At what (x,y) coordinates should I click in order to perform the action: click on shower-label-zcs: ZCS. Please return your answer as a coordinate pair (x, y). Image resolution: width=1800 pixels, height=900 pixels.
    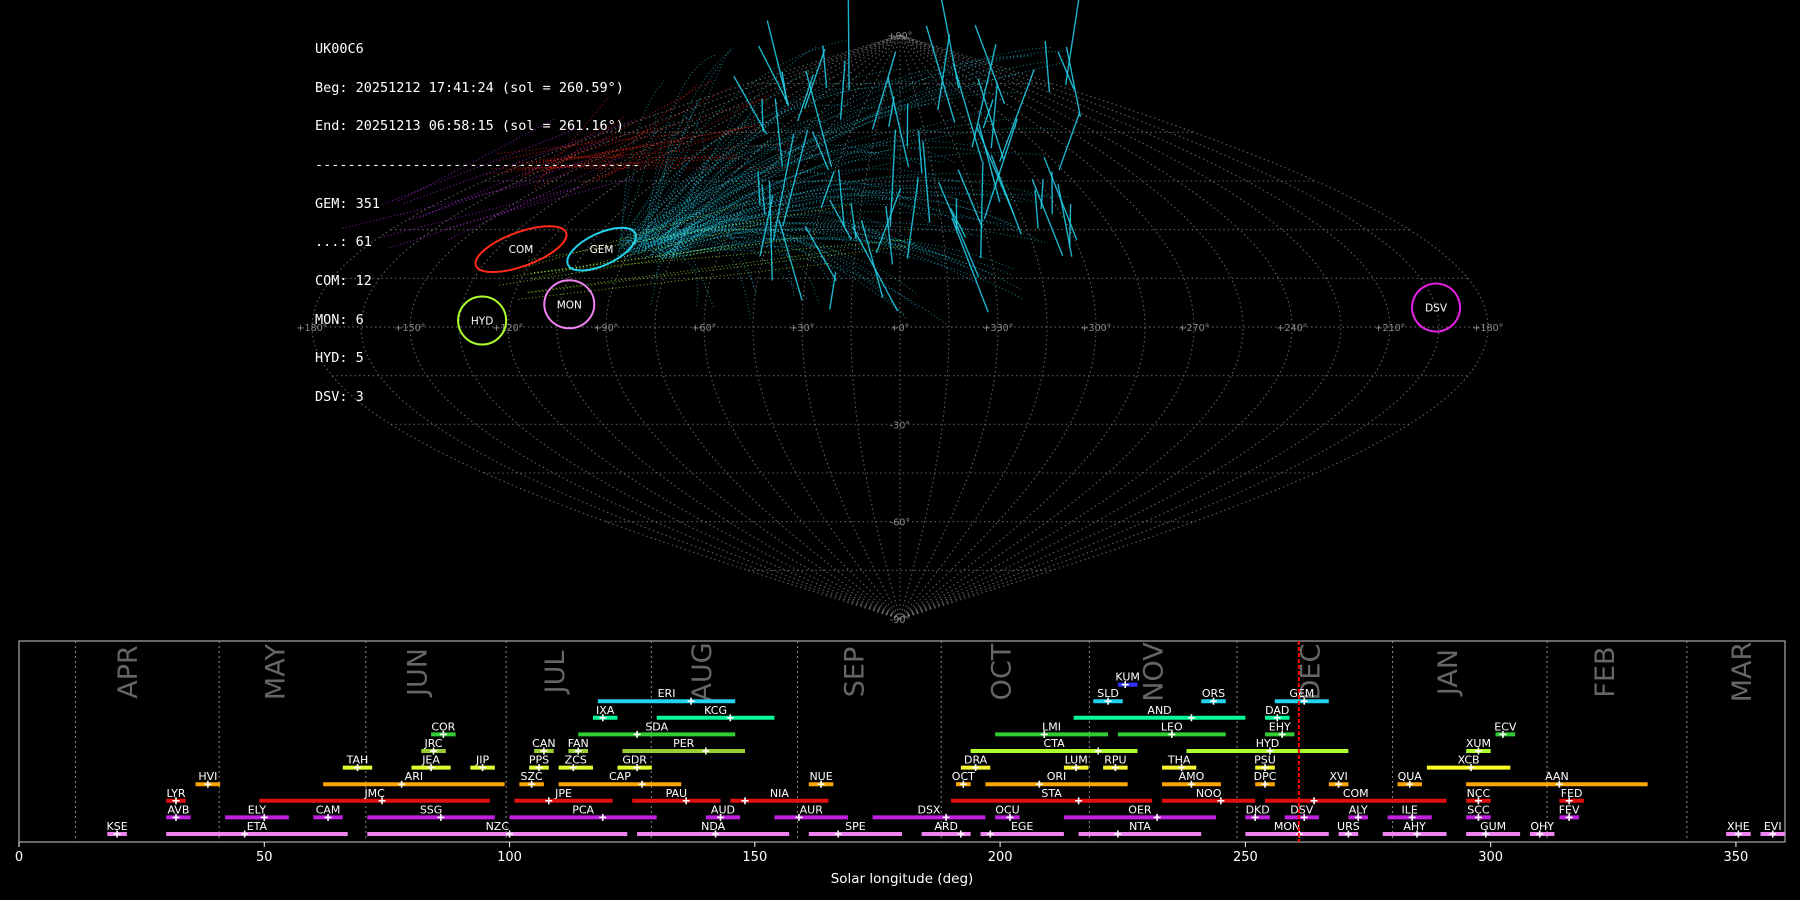
    Looking at the image, I should click on (576, 760).